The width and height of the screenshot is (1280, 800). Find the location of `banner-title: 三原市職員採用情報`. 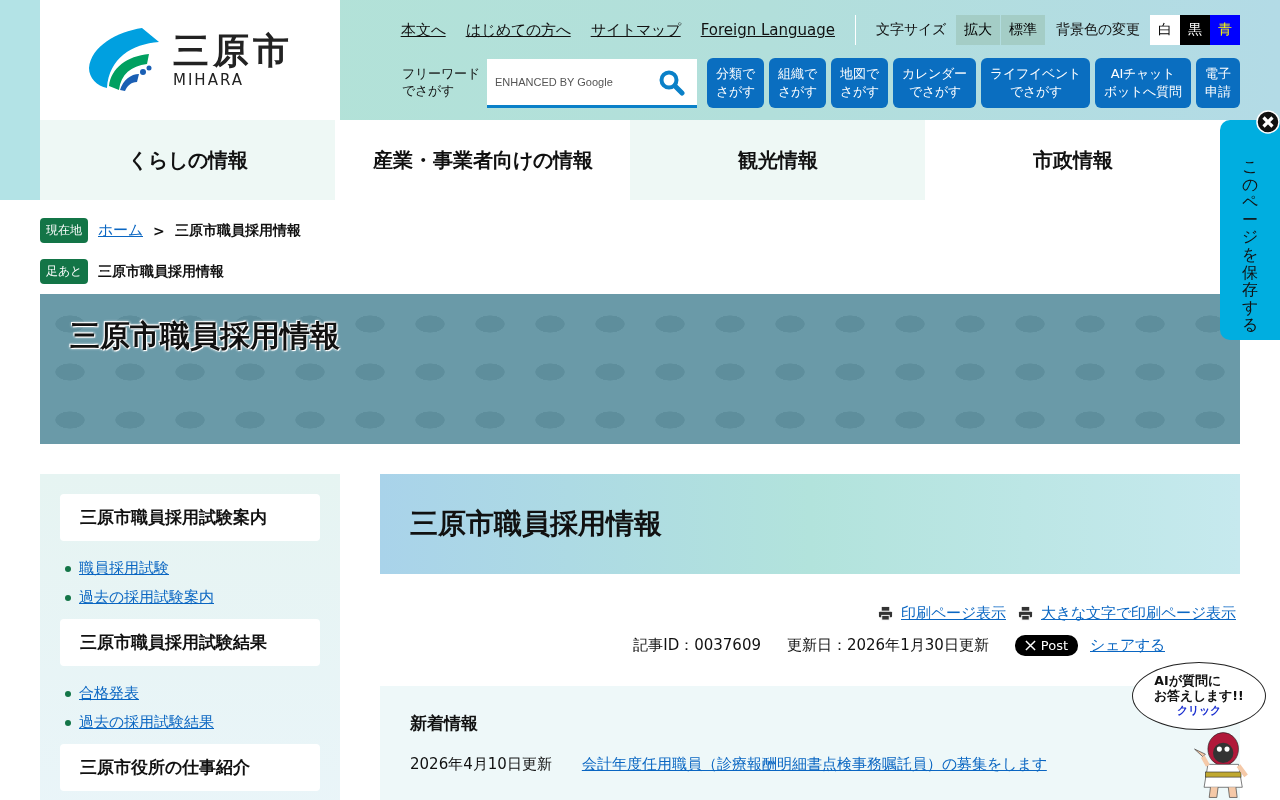

banner-title: 三原市職員採用情報 is located at coordinates (205, 335).